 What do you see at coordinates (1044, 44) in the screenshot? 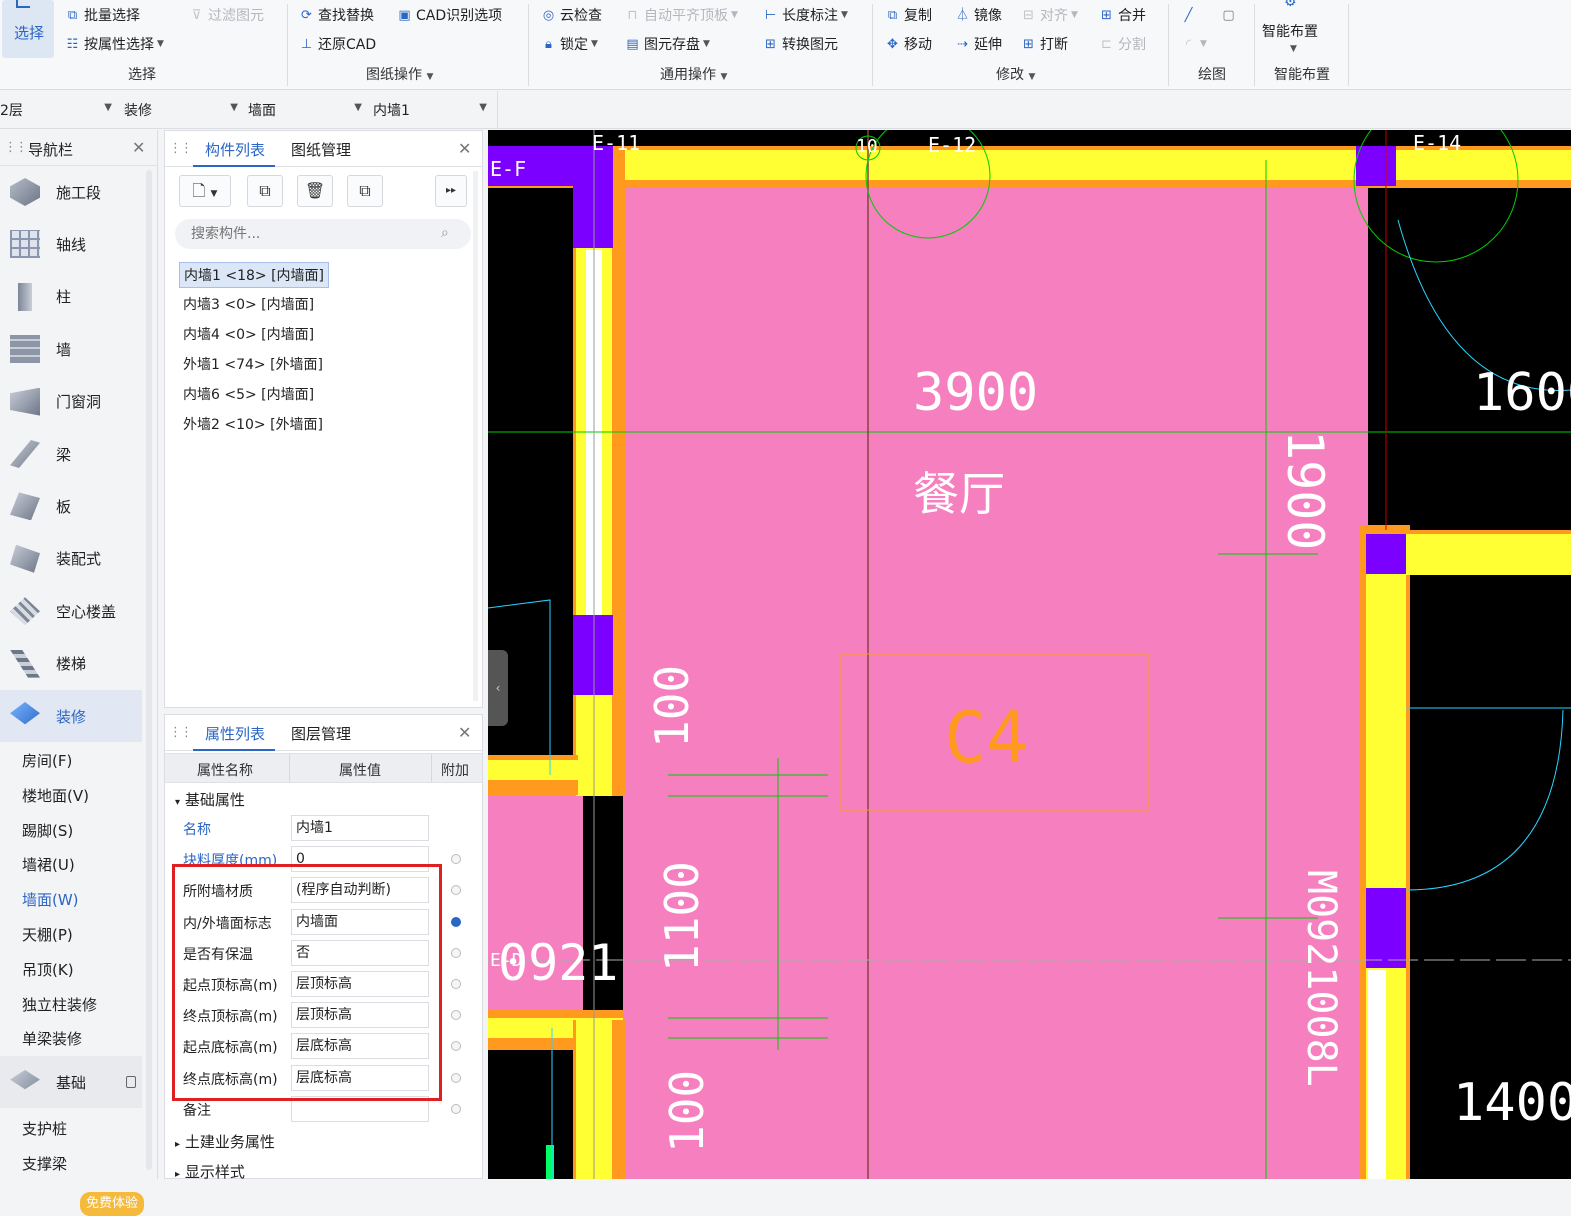
I see `break-button: ⊞ 打断` at bounding box center [1044, 44].